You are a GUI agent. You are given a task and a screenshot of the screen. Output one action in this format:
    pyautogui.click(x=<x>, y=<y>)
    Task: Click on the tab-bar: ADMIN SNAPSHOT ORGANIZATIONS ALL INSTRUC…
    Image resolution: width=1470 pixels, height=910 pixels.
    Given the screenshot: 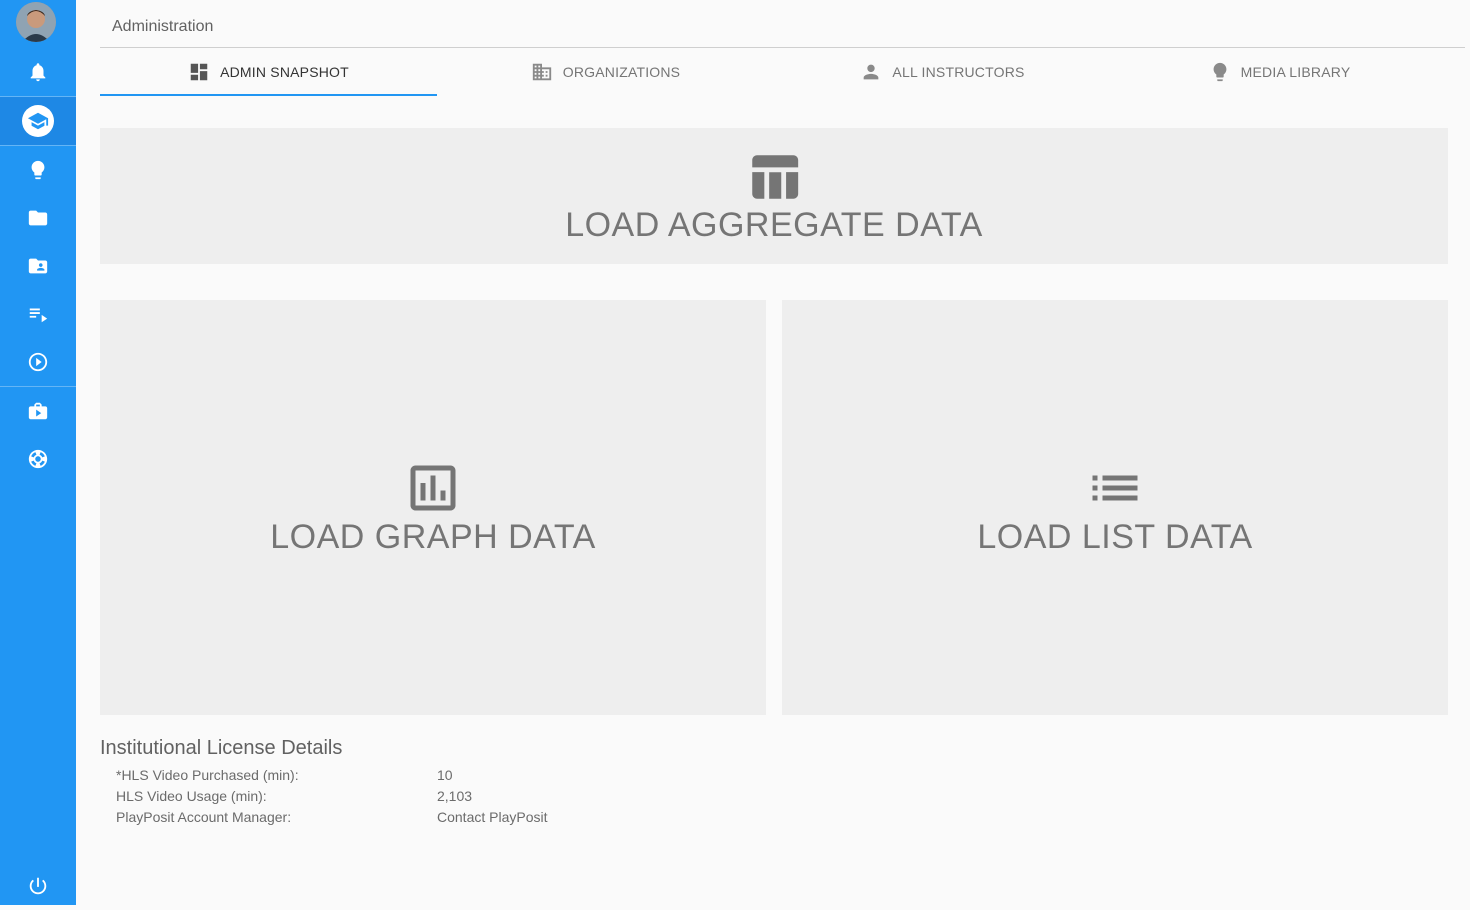 What is the action you would take?
    pyautogui.click(x=774, y=72)
    